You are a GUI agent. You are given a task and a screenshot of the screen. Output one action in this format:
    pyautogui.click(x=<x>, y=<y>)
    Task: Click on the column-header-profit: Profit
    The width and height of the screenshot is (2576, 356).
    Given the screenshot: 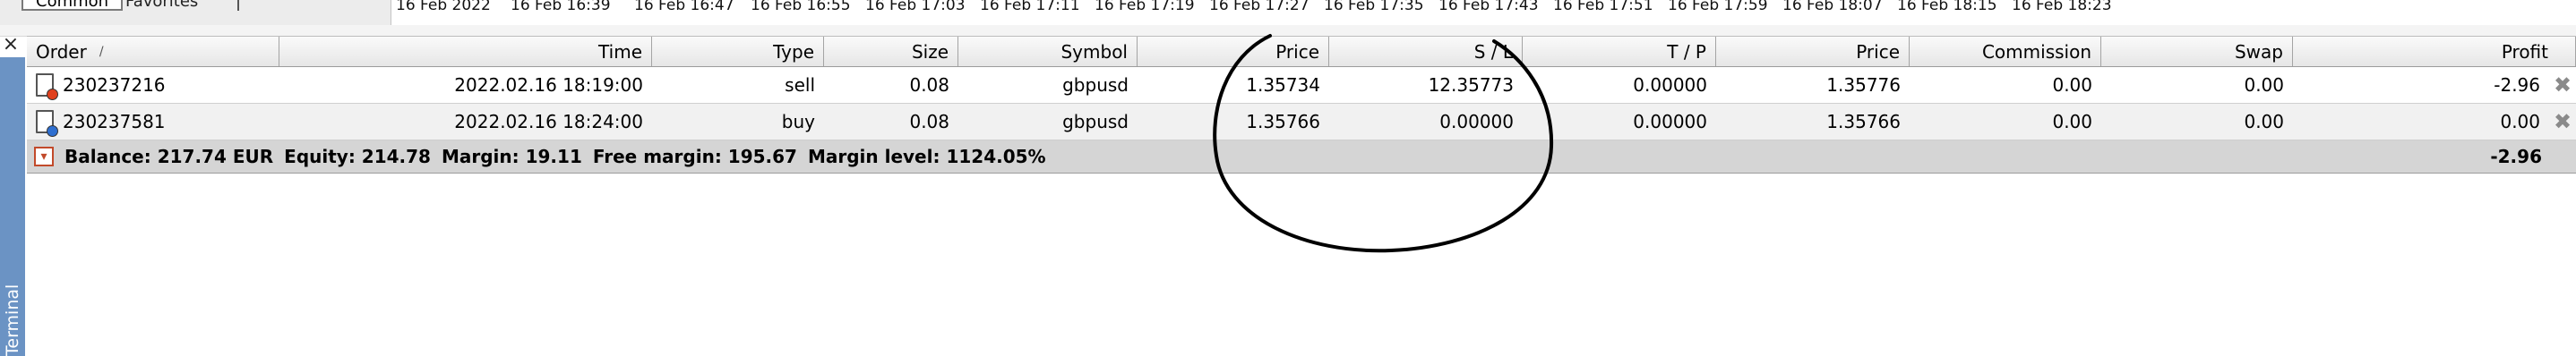 What is the action you would take?
    pyautogui.click(x=2434, y=51)
    